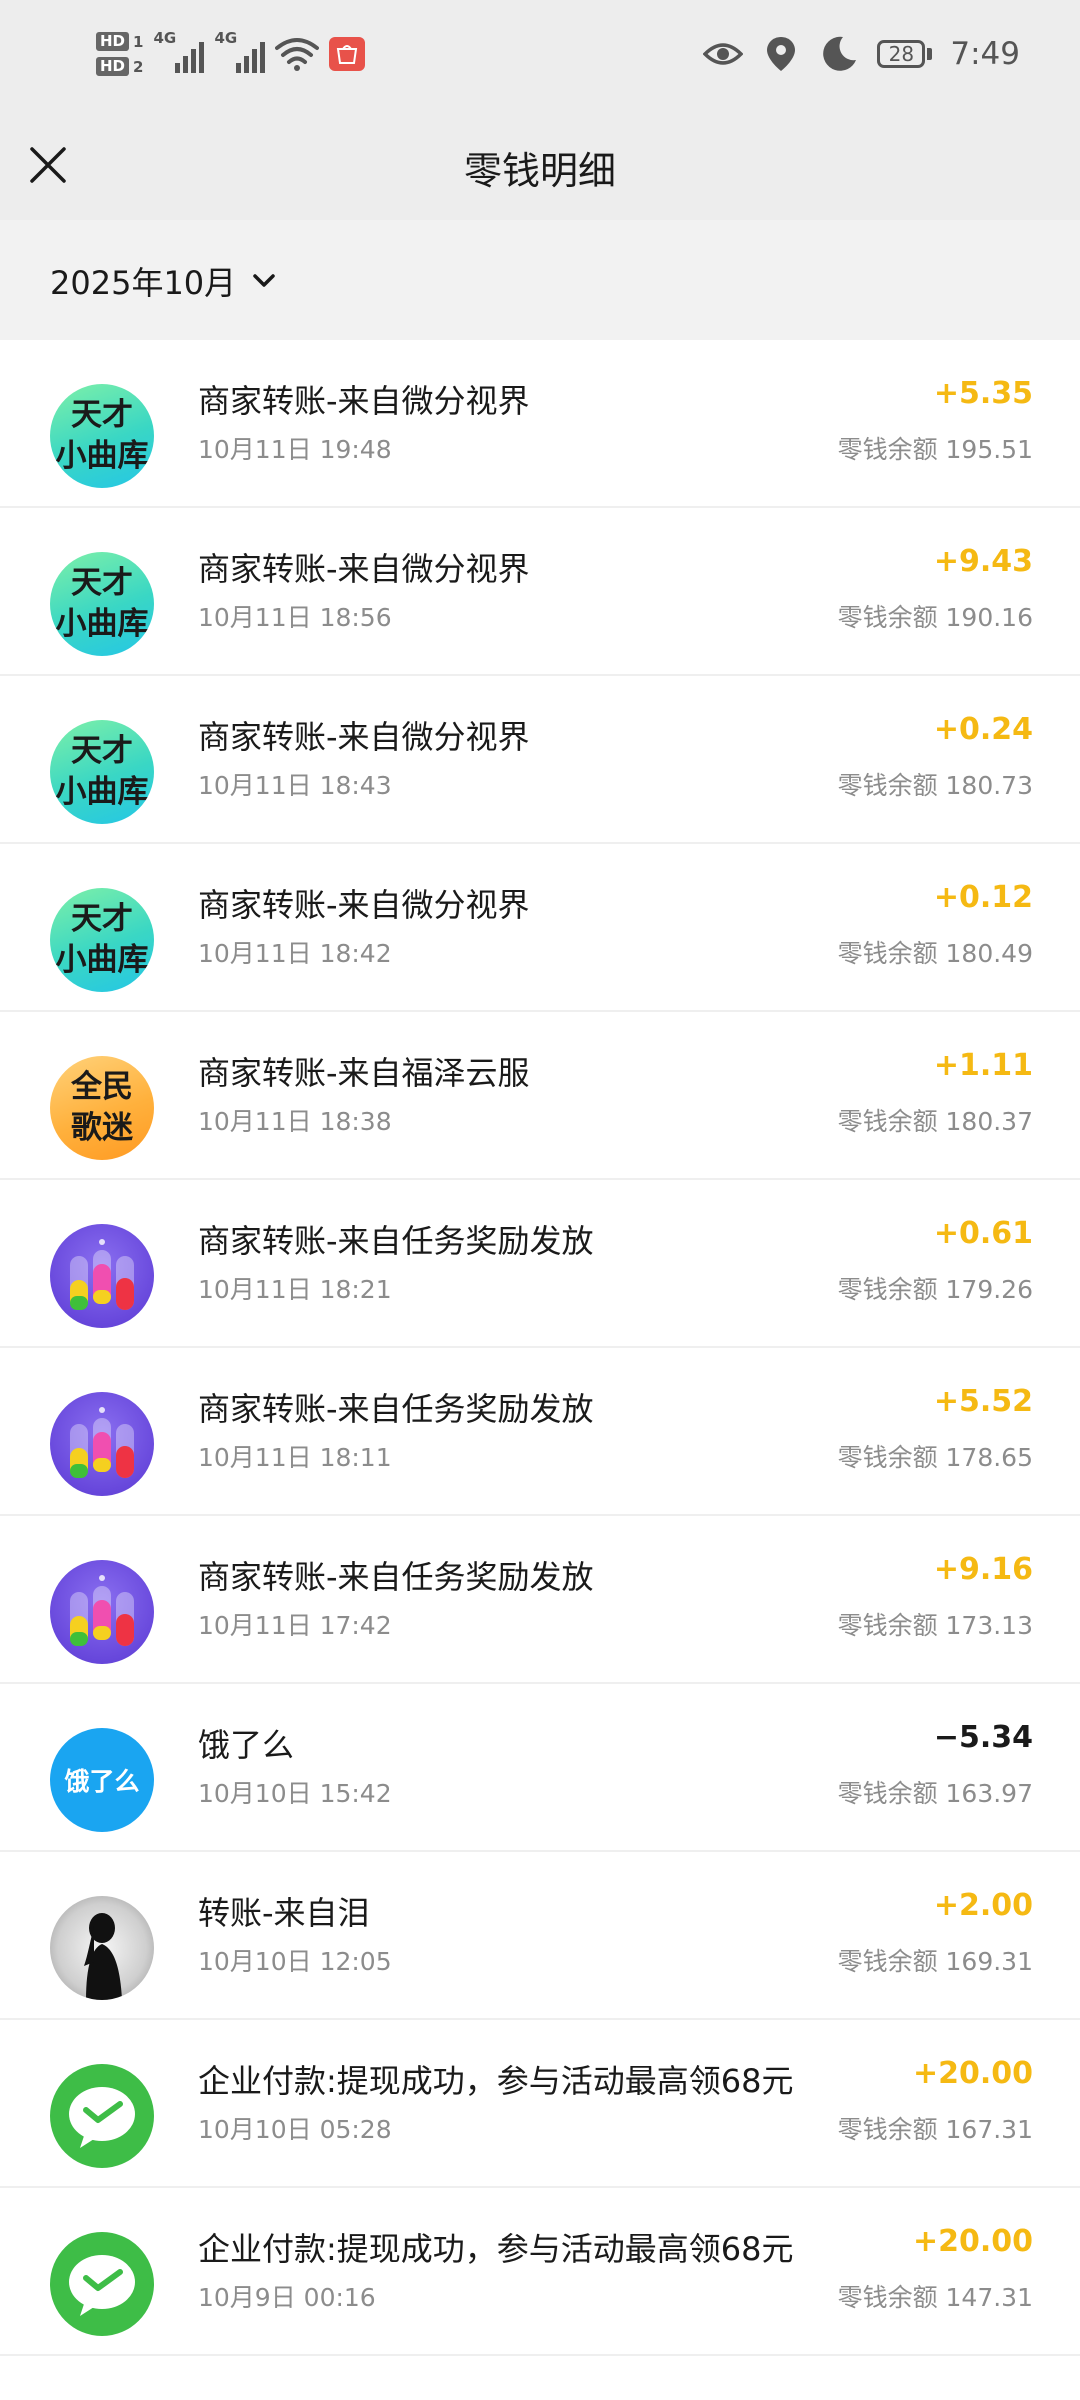 This screenshot has width=1080, height=2400. Describe the element at coordinates (540, 1936) in the screenshot. I see `transaction-row: 转账-来自泪 10月10日 12:05 +2.00 零钱余额 169.31` at that location.